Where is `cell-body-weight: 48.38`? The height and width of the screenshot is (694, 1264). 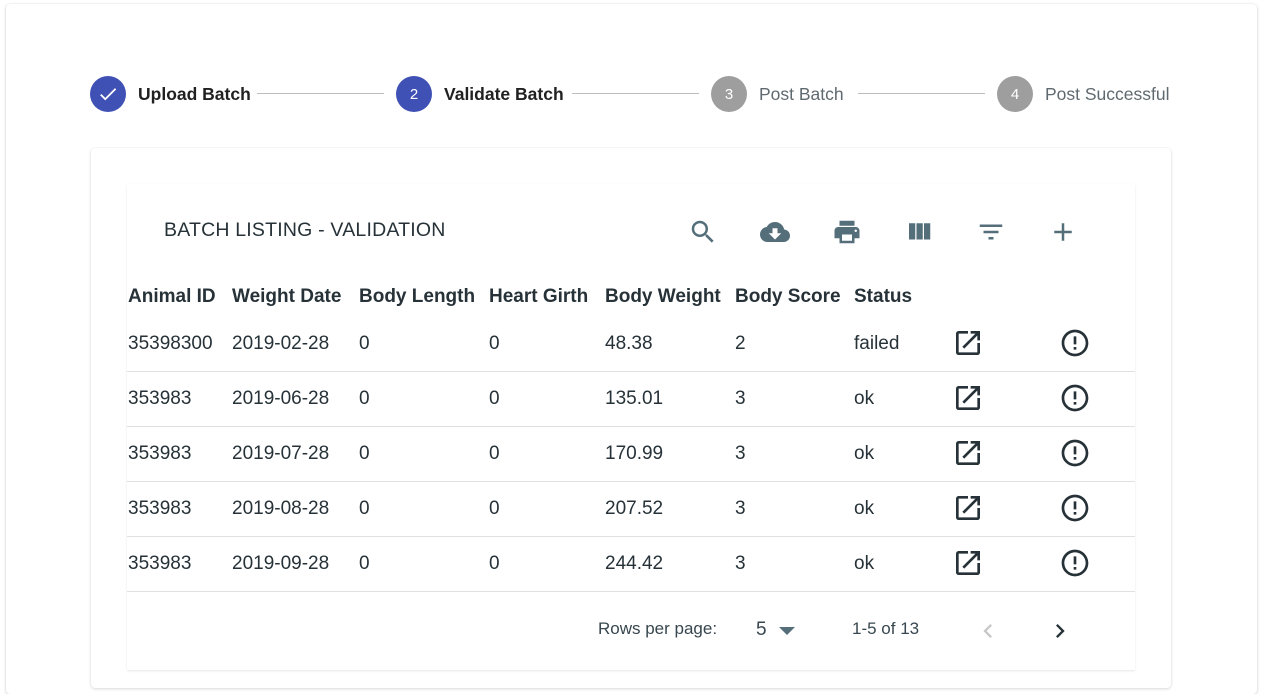
cell-body-weight: 48.38 is located at coordinates (629, 343).